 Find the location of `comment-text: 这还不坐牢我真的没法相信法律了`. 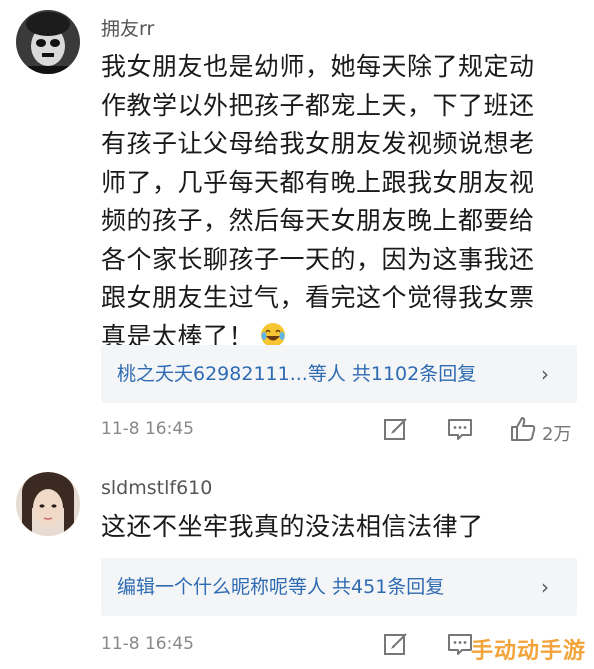

comment-text: 这还不坐牢我真的没法相信法律了 is located at coordinates (341, 527).